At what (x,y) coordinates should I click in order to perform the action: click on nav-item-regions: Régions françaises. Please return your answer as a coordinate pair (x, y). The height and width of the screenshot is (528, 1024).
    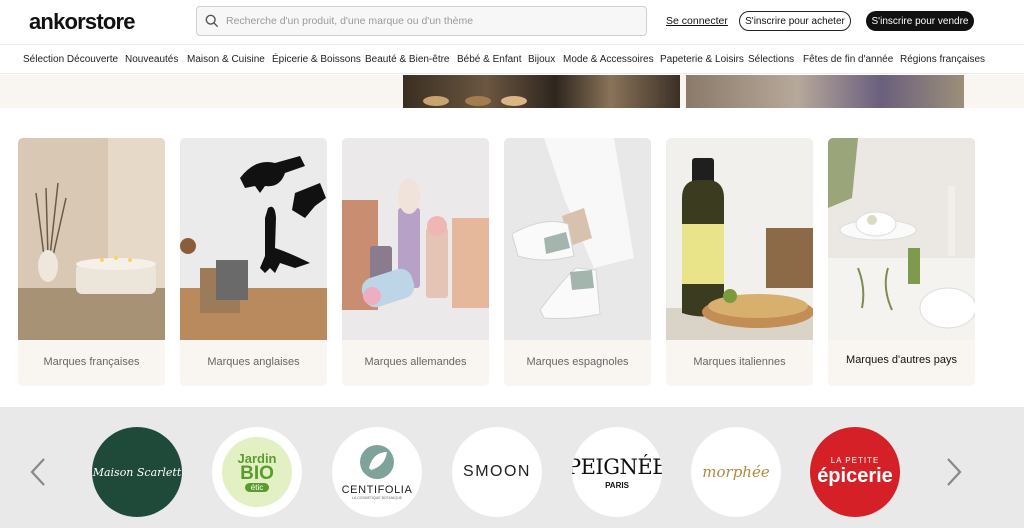
    Looking at the image, I should click on (942, 59).